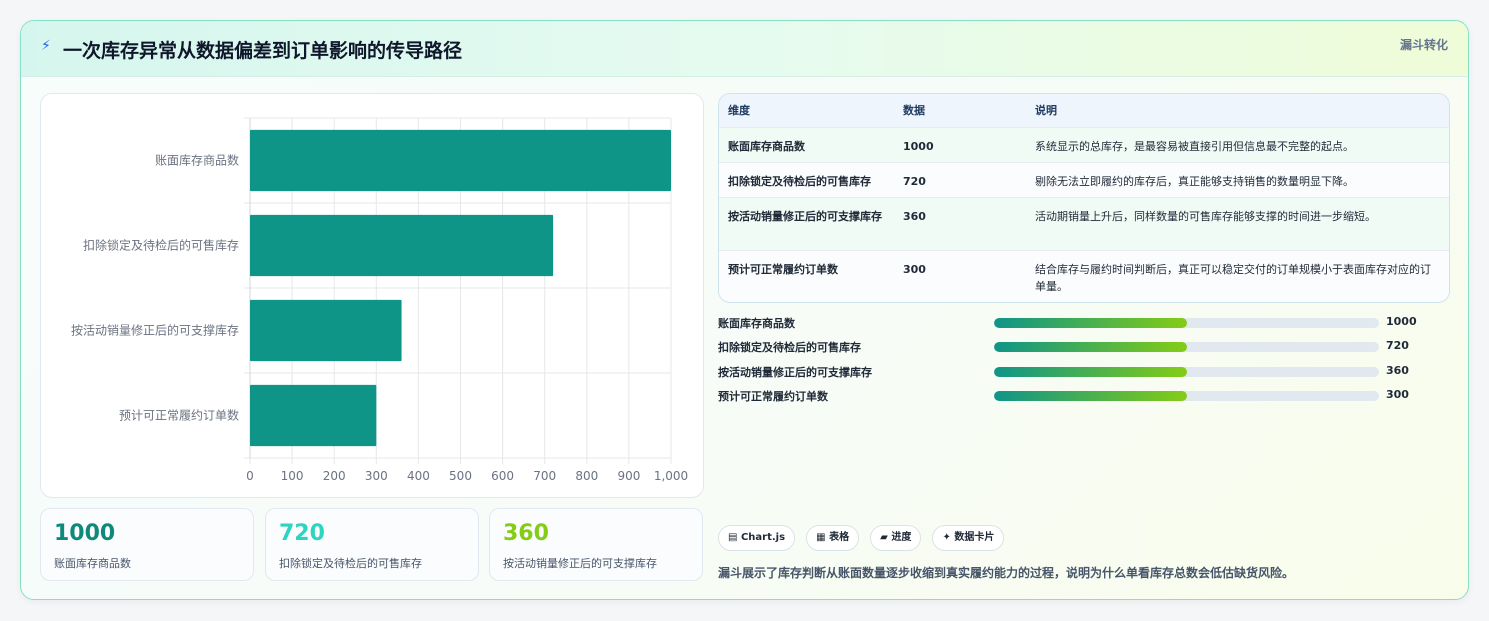 The width and height of the screenshot is (1489, 621). What do you see at coordinates (864, 538) in the screenshot?
I see `chip-group: ▤ Chart.js ▦ 表格 ▰ 进度 ✦ 数据卡片` at bounding box center [864, 538].